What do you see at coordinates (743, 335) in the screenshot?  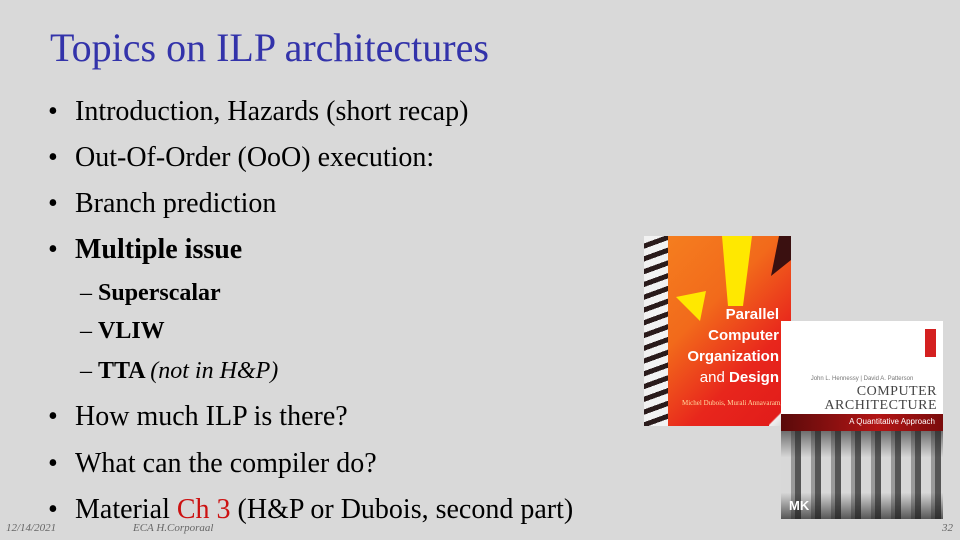 I see `book-title-line: Computer` at bounding box center [743, 335].